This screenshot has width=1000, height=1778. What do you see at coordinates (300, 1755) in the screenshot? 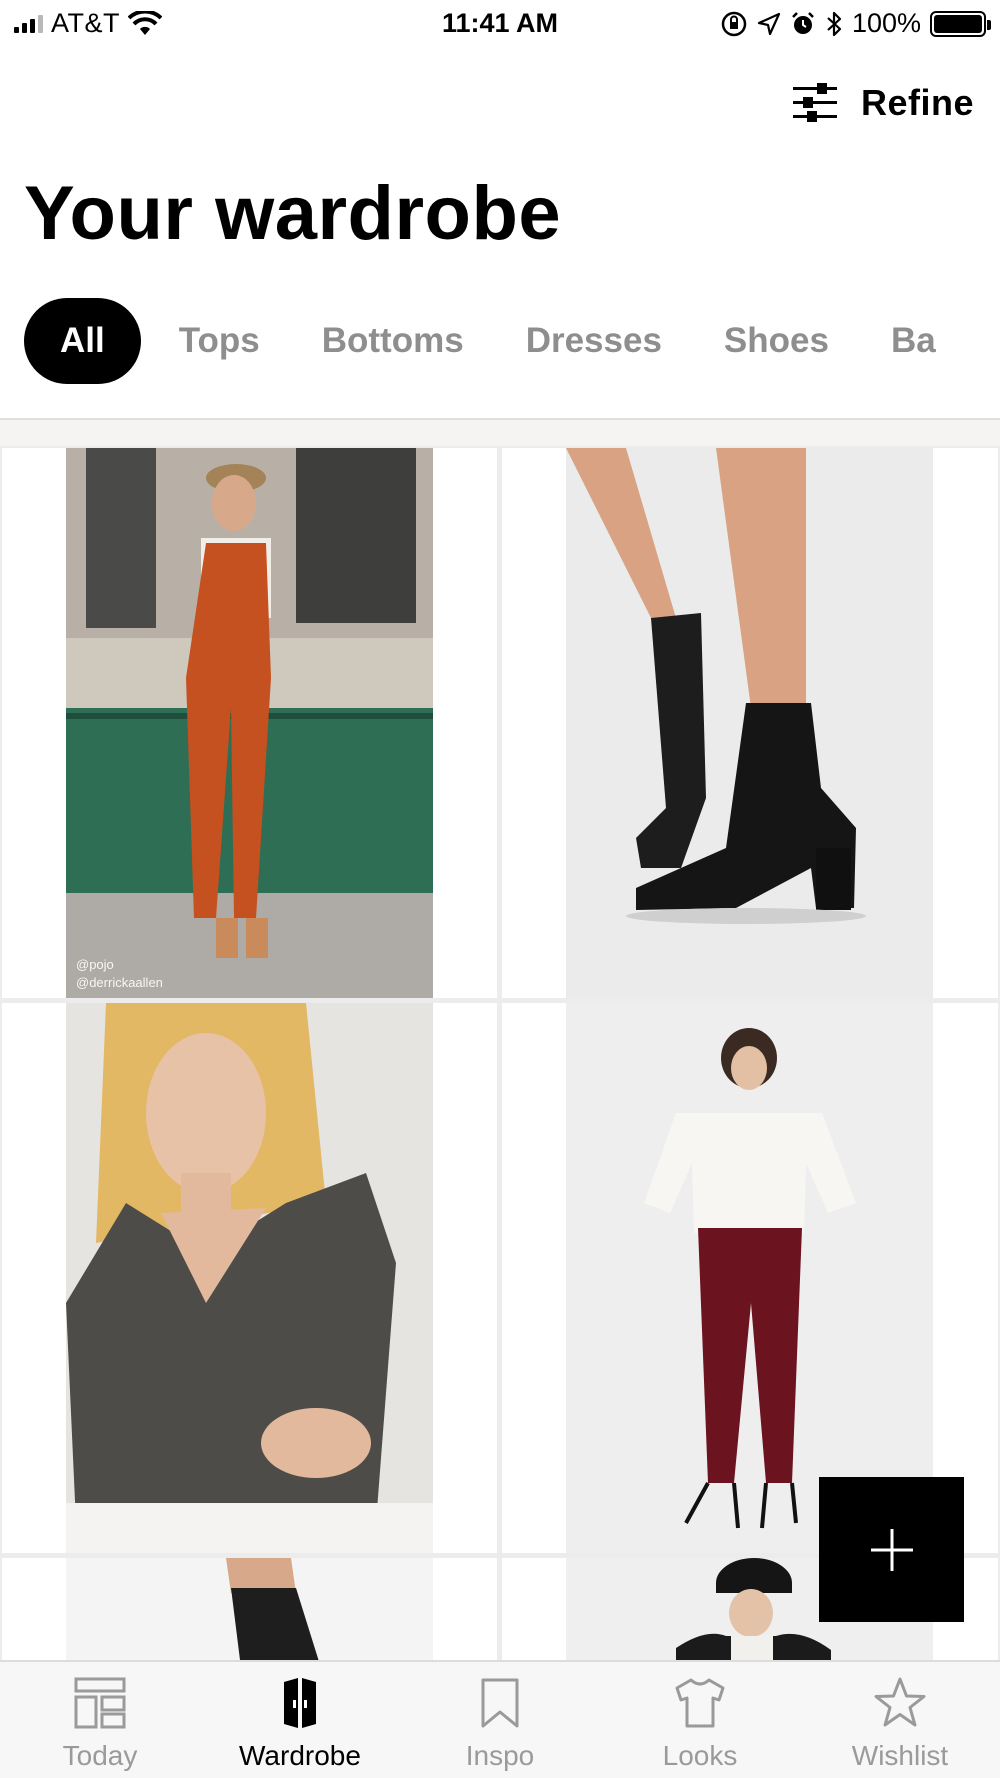
I see `tab-label: Wardrobe` at bounding box center [300, 1755].